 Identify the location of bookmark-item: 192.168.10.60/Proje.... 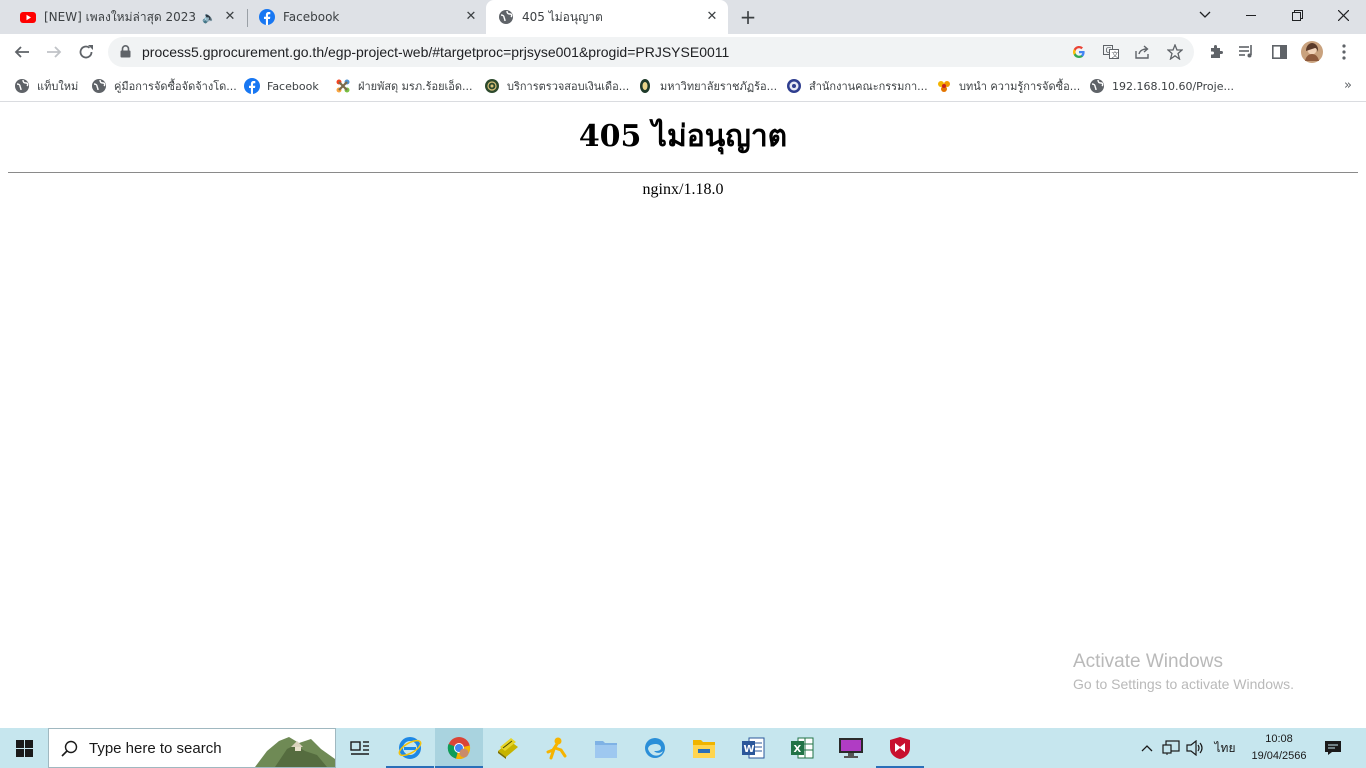
(1161, 86).